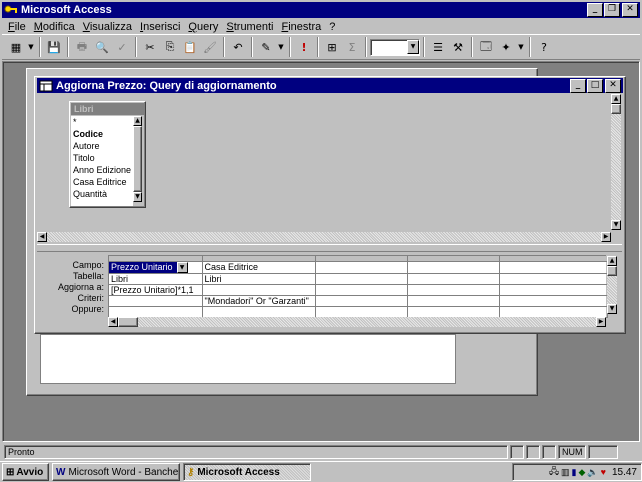  What do you see at coordinates (592, 472) in the screenshot?
I see `volume-icon: 🔈` at bounding box center [592, 472].